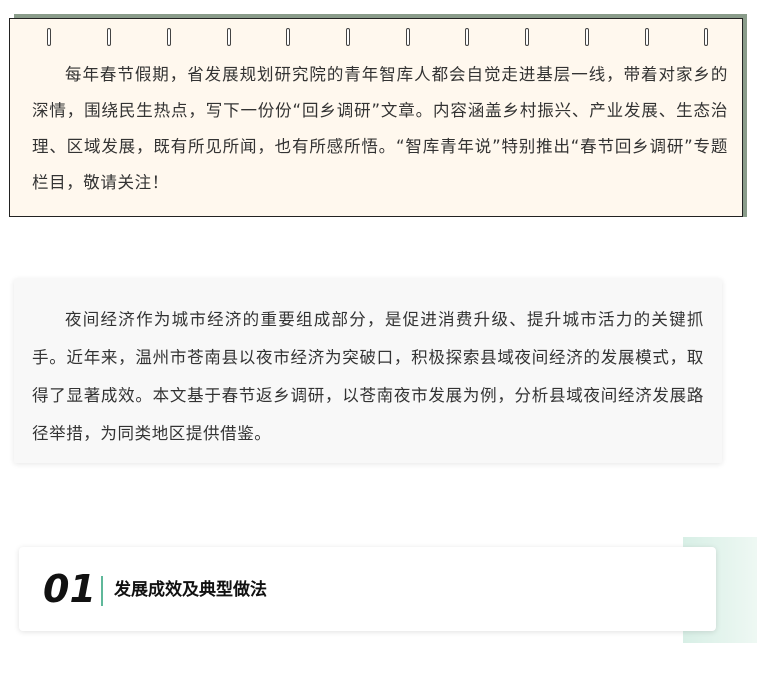  I want to click on section-heading-card: 01 发展成效及典型做法, so click(367, 589).